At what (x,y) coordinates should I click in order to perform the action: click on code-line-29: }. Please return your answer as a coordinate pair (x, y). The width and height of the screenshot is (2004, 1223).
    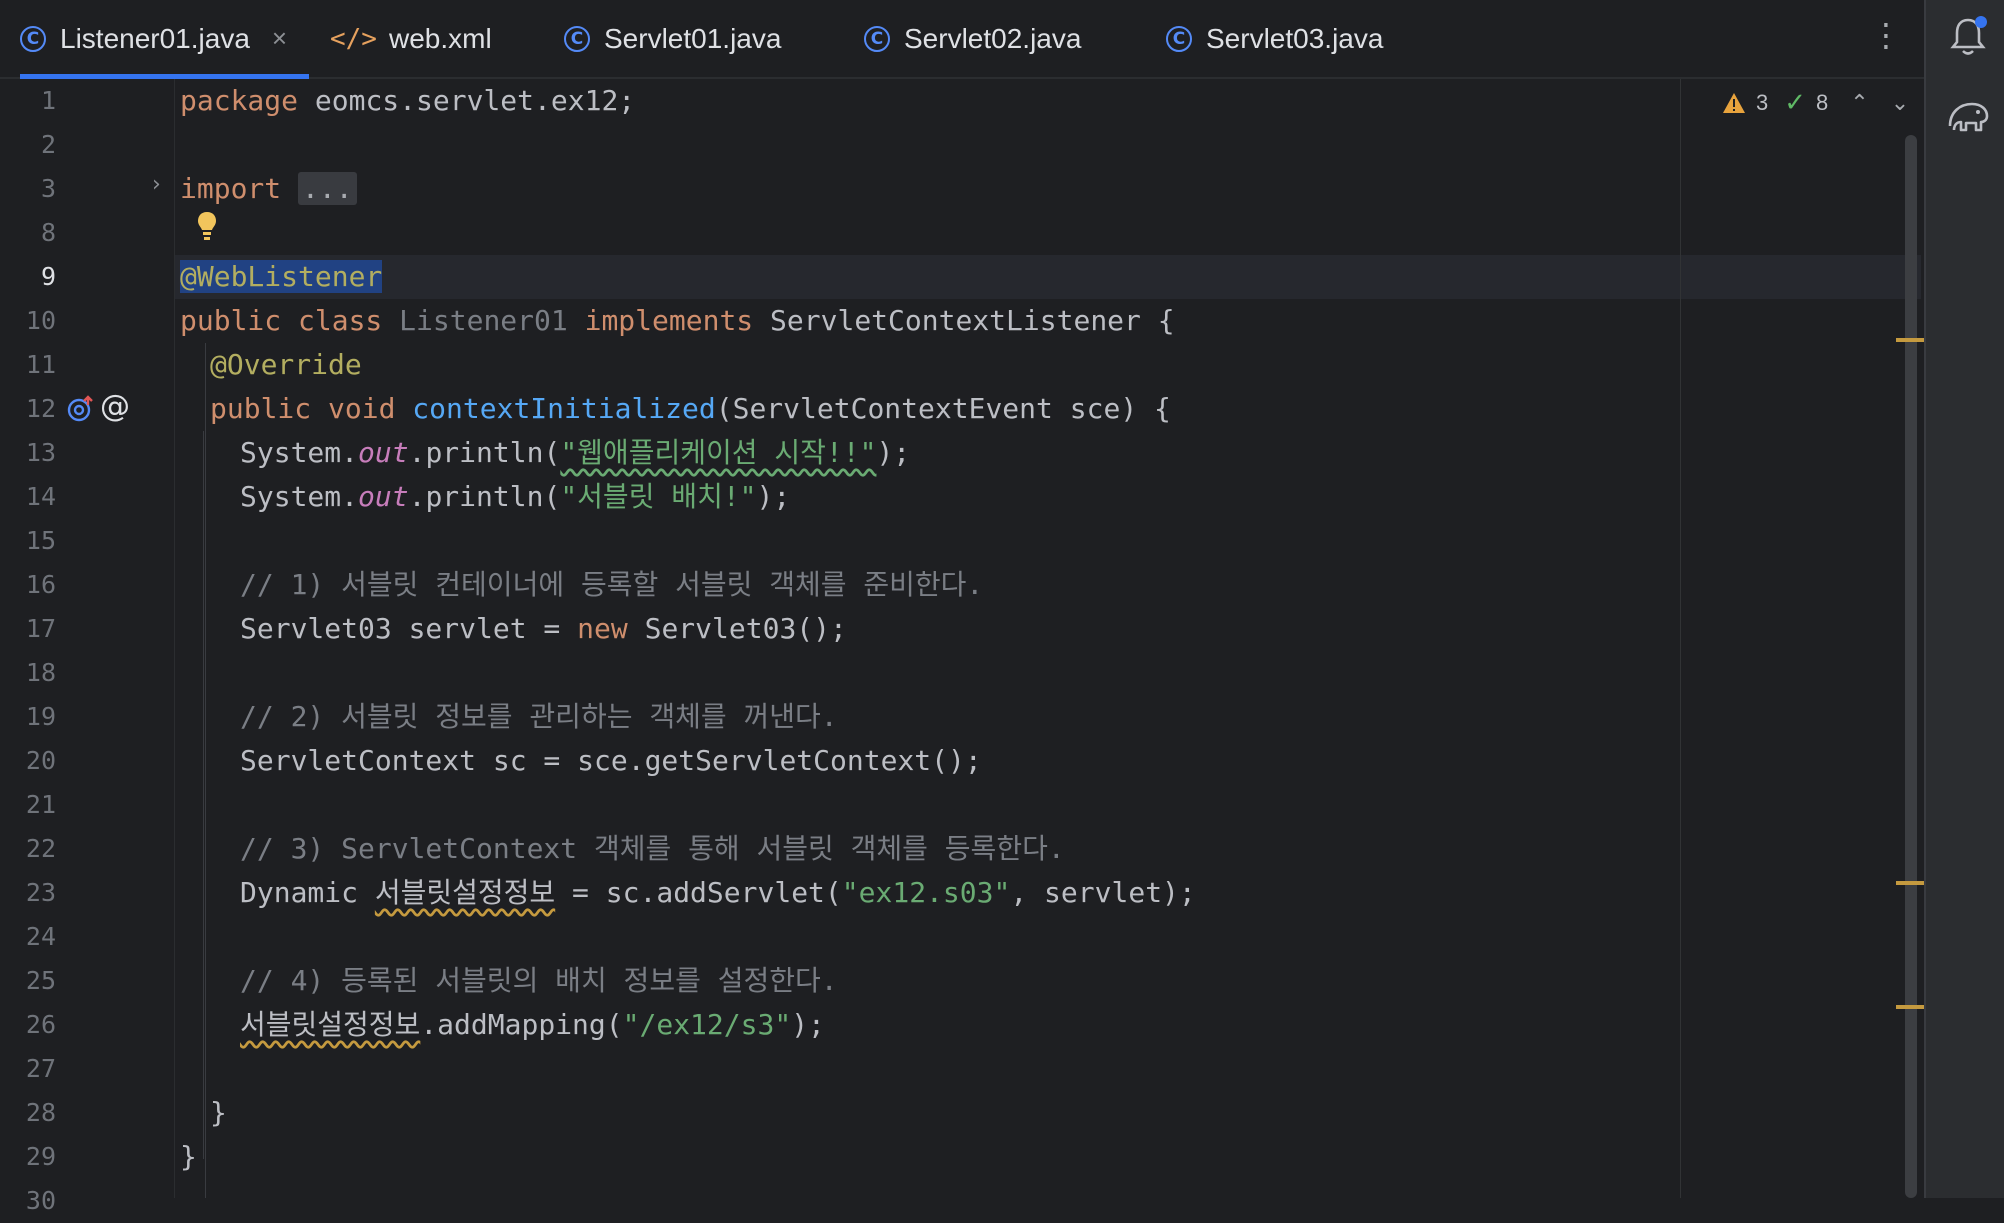
    Looking at the image, I should click on (188, 1157).